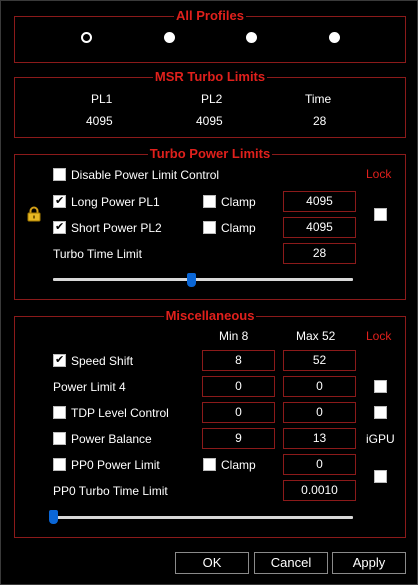  What do you see at coordinates (210, 76) in the screenshot?
I see `msr-title: MSR Turbo Limits` at bounding box center [210, 76].